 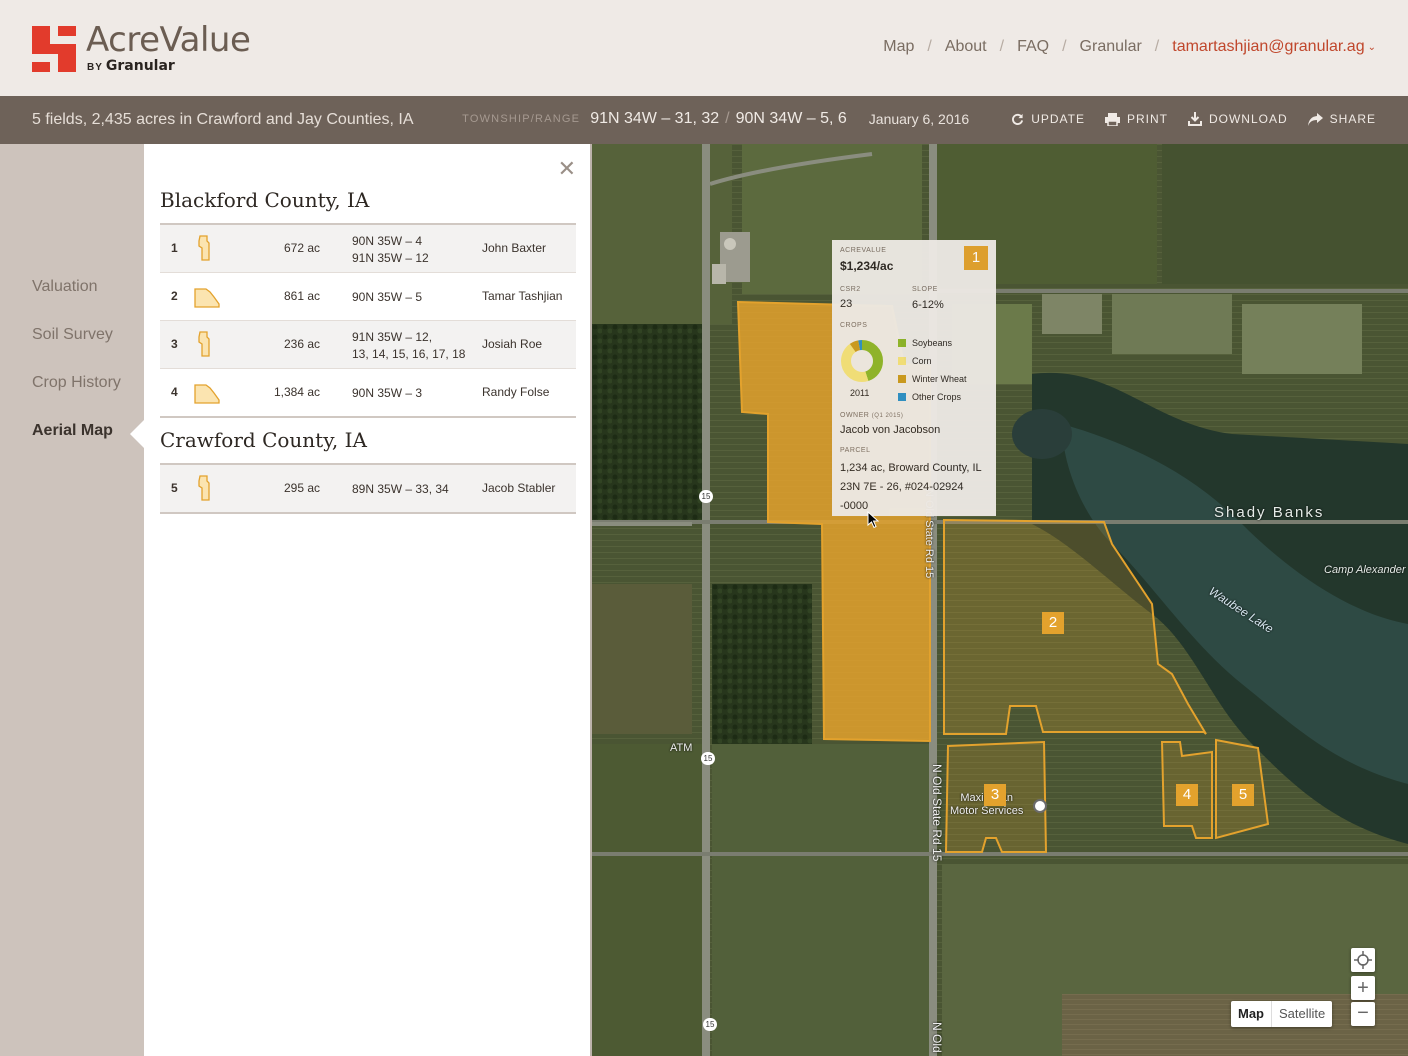 I want to click on crosshair-icon, so click(x=1363, y=960).